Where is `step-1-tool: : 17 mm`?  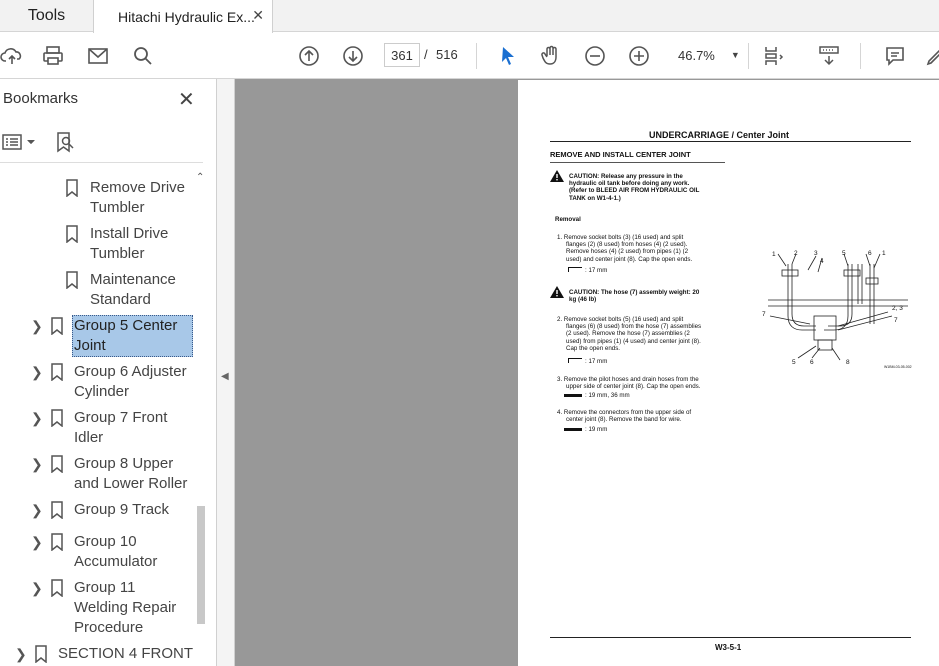
step-1-tool: : 17 mm is located at coordinates (587, 270).